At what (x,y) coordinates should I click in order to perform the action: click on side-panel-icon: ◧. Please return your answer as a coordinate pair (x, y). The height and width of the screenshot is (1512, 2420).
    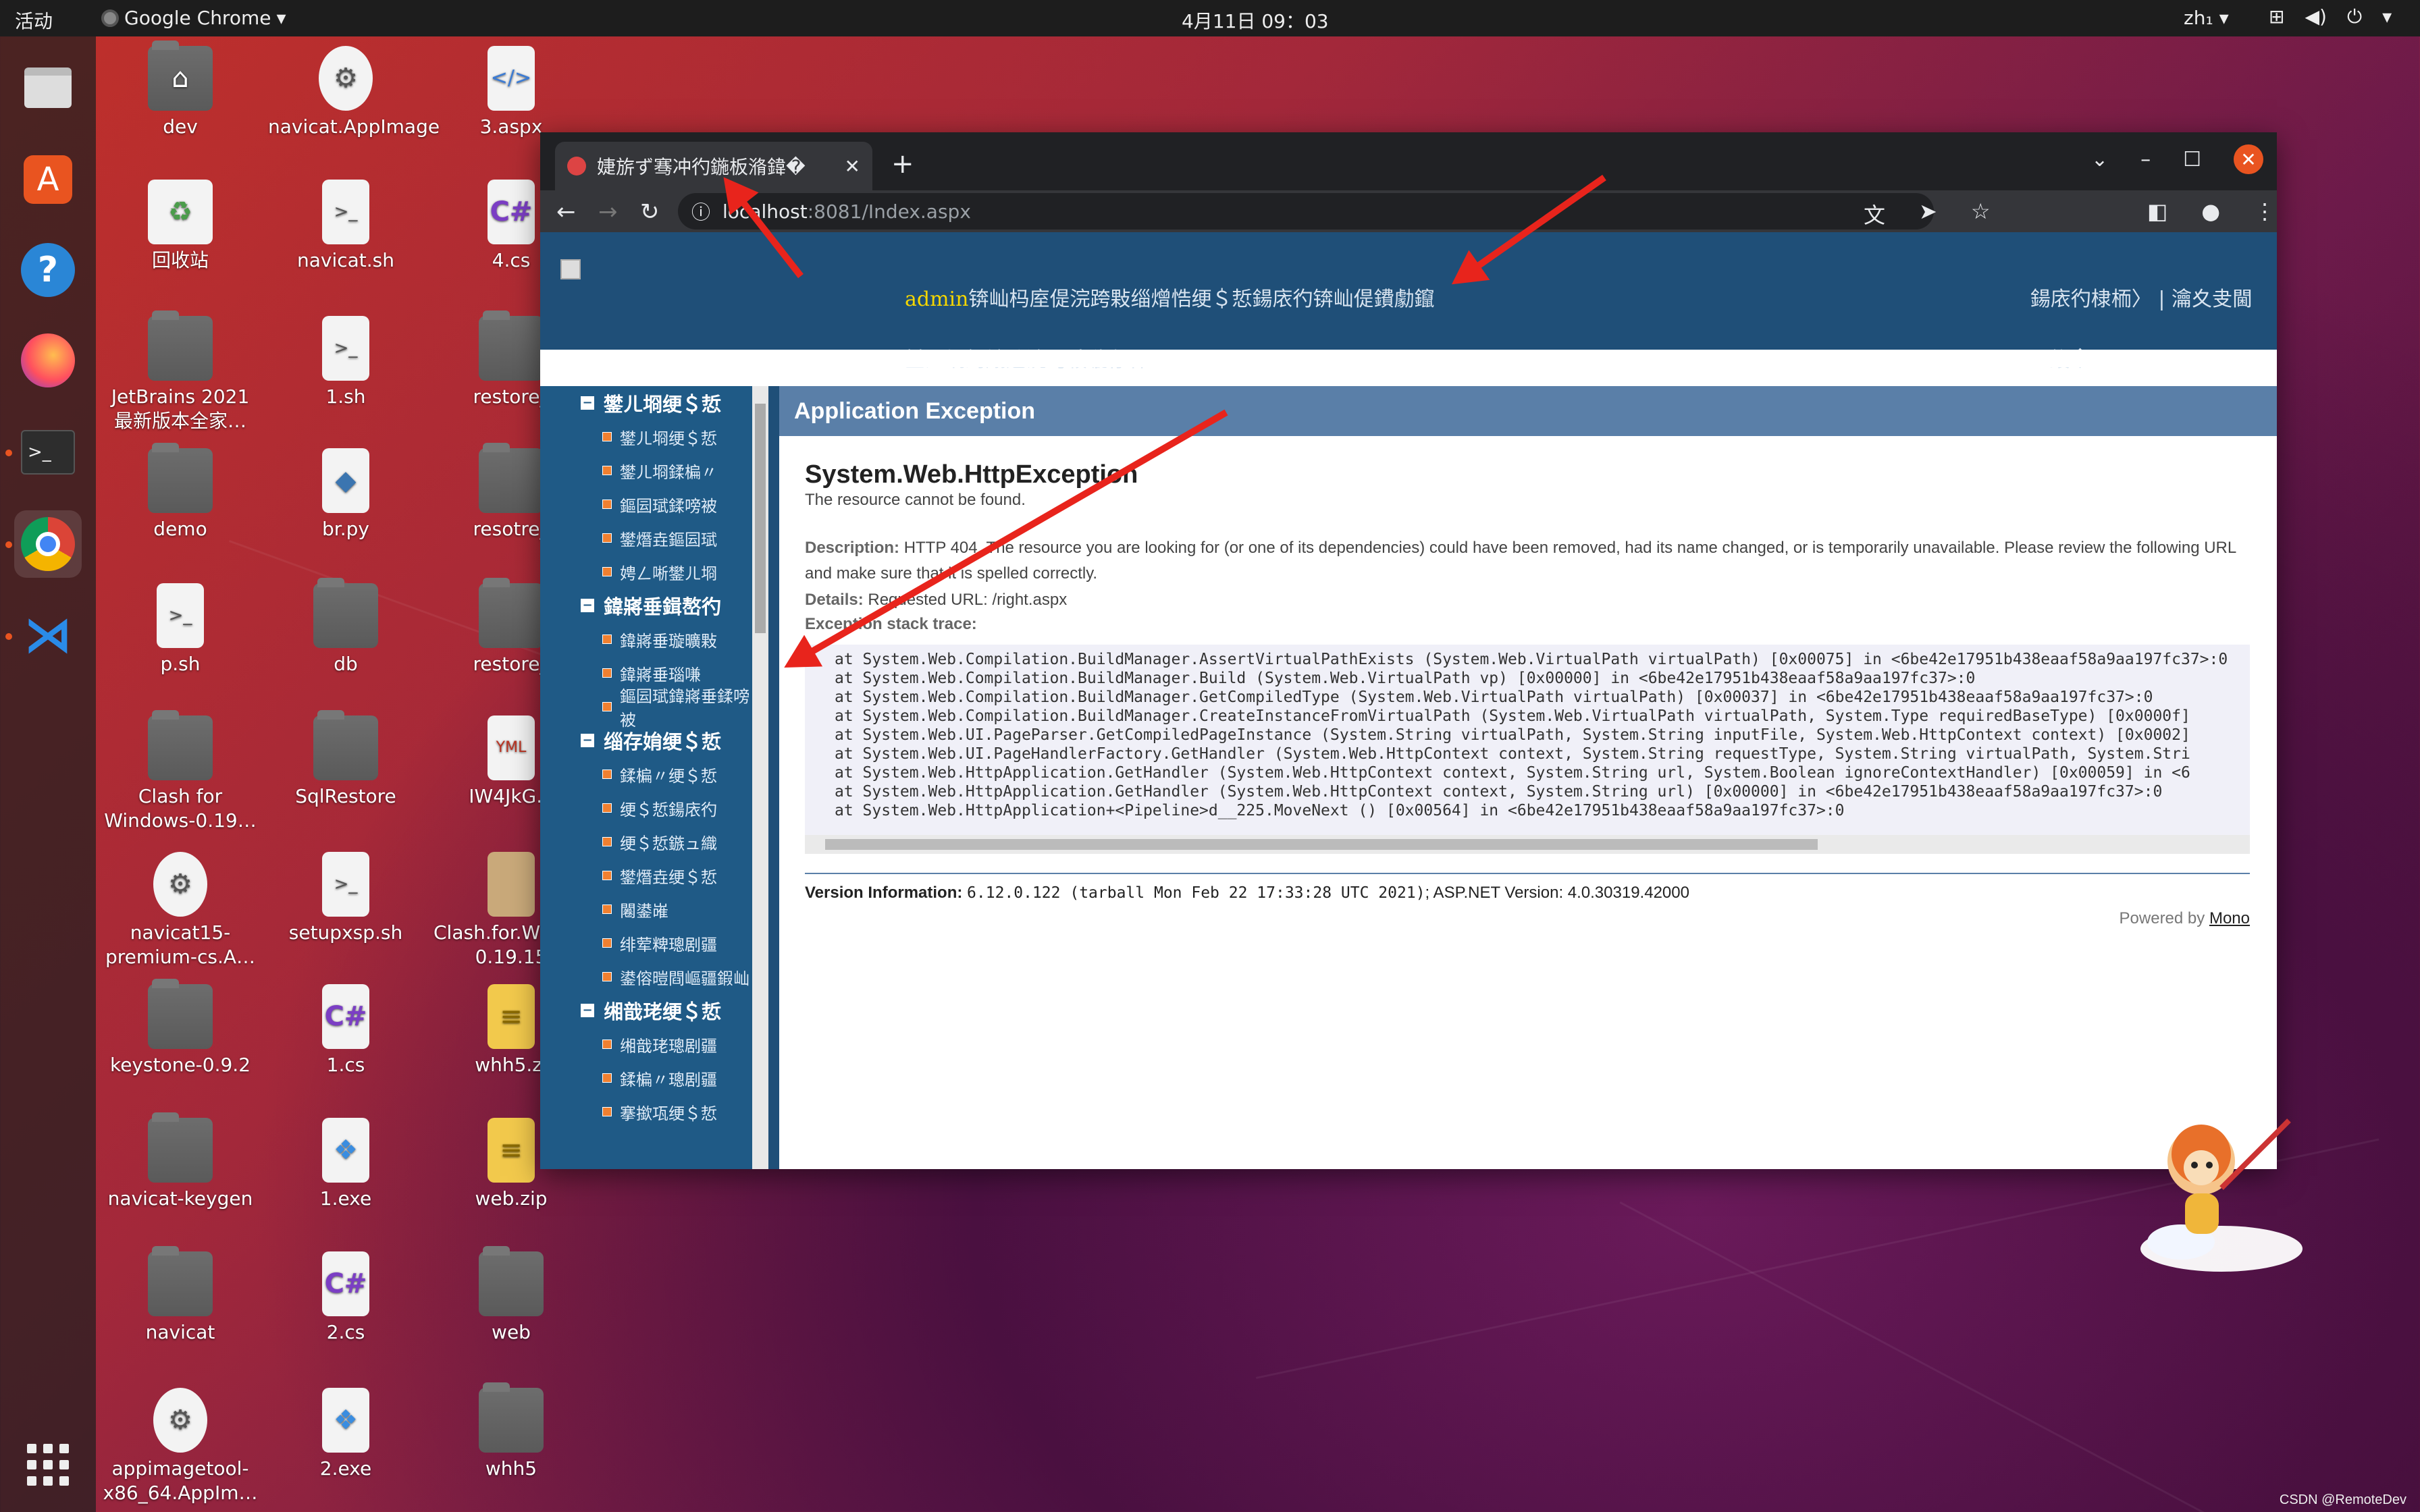
    Looking at the image, I should click on (2157, 211).